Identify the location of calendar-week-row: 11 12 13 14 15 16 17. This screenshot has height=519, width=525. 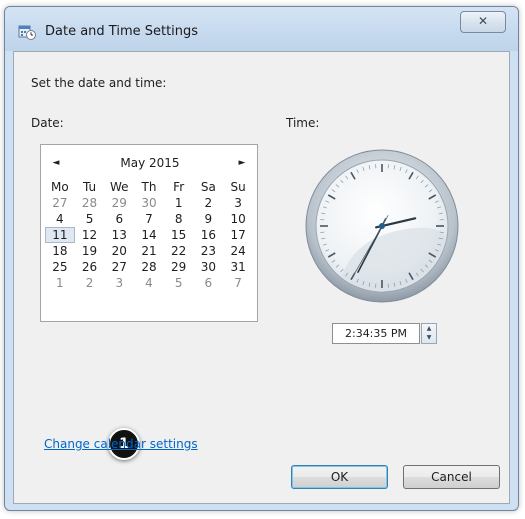
(149, 235).